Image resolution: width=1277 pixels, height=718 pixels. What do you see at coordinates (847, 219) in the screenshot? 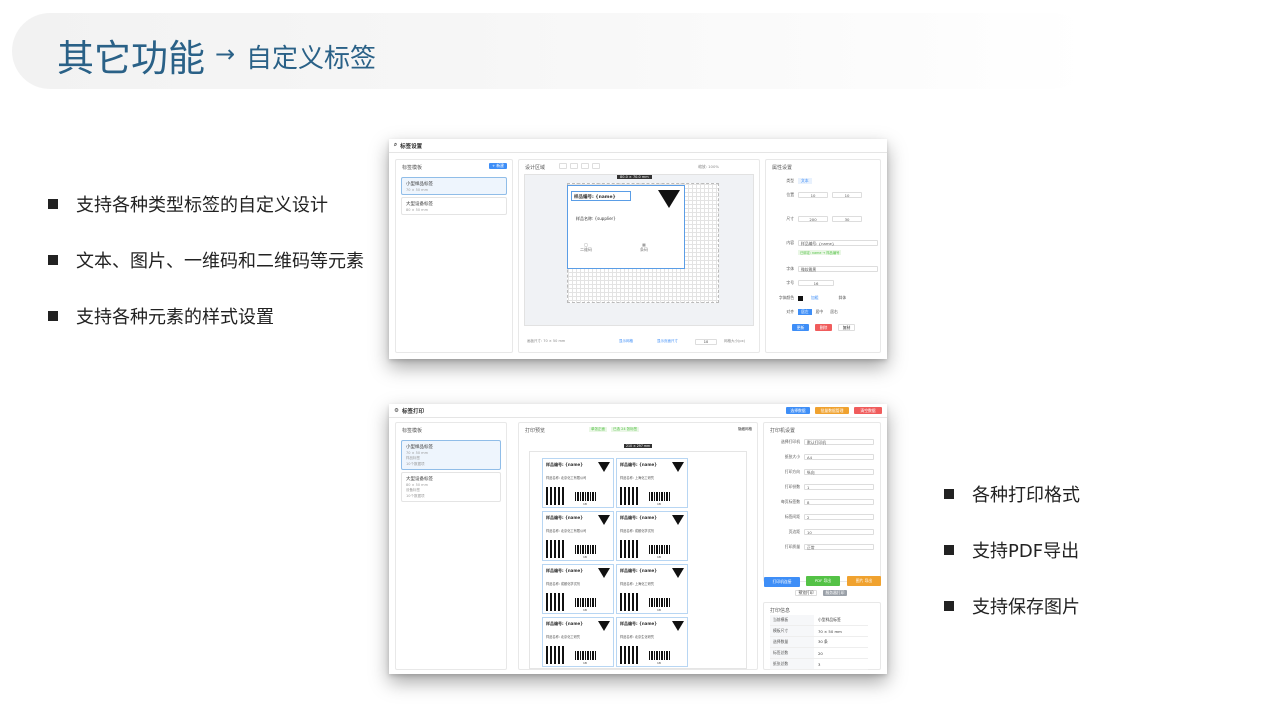
I see `height-input: 30` at bounding box center [847, 219].